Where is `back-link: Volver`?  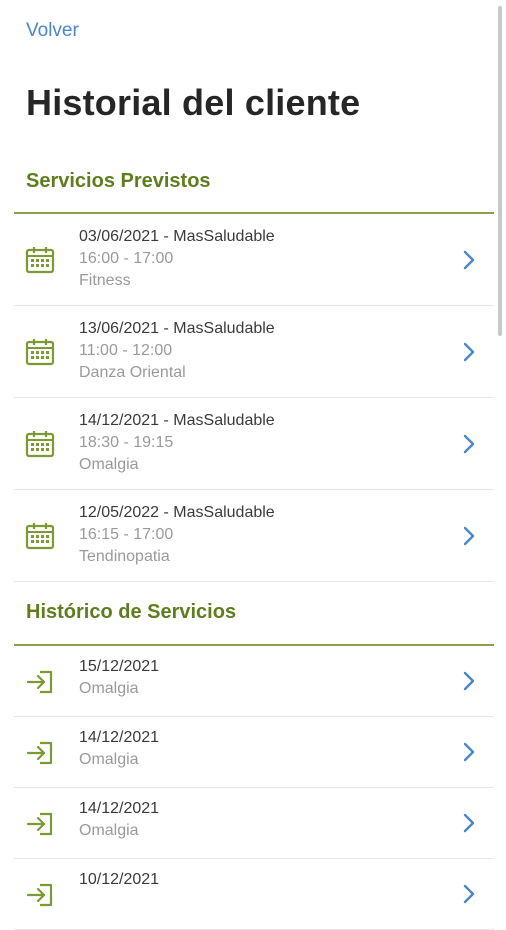 back-link: Volver is located at coordinates (52, 31).